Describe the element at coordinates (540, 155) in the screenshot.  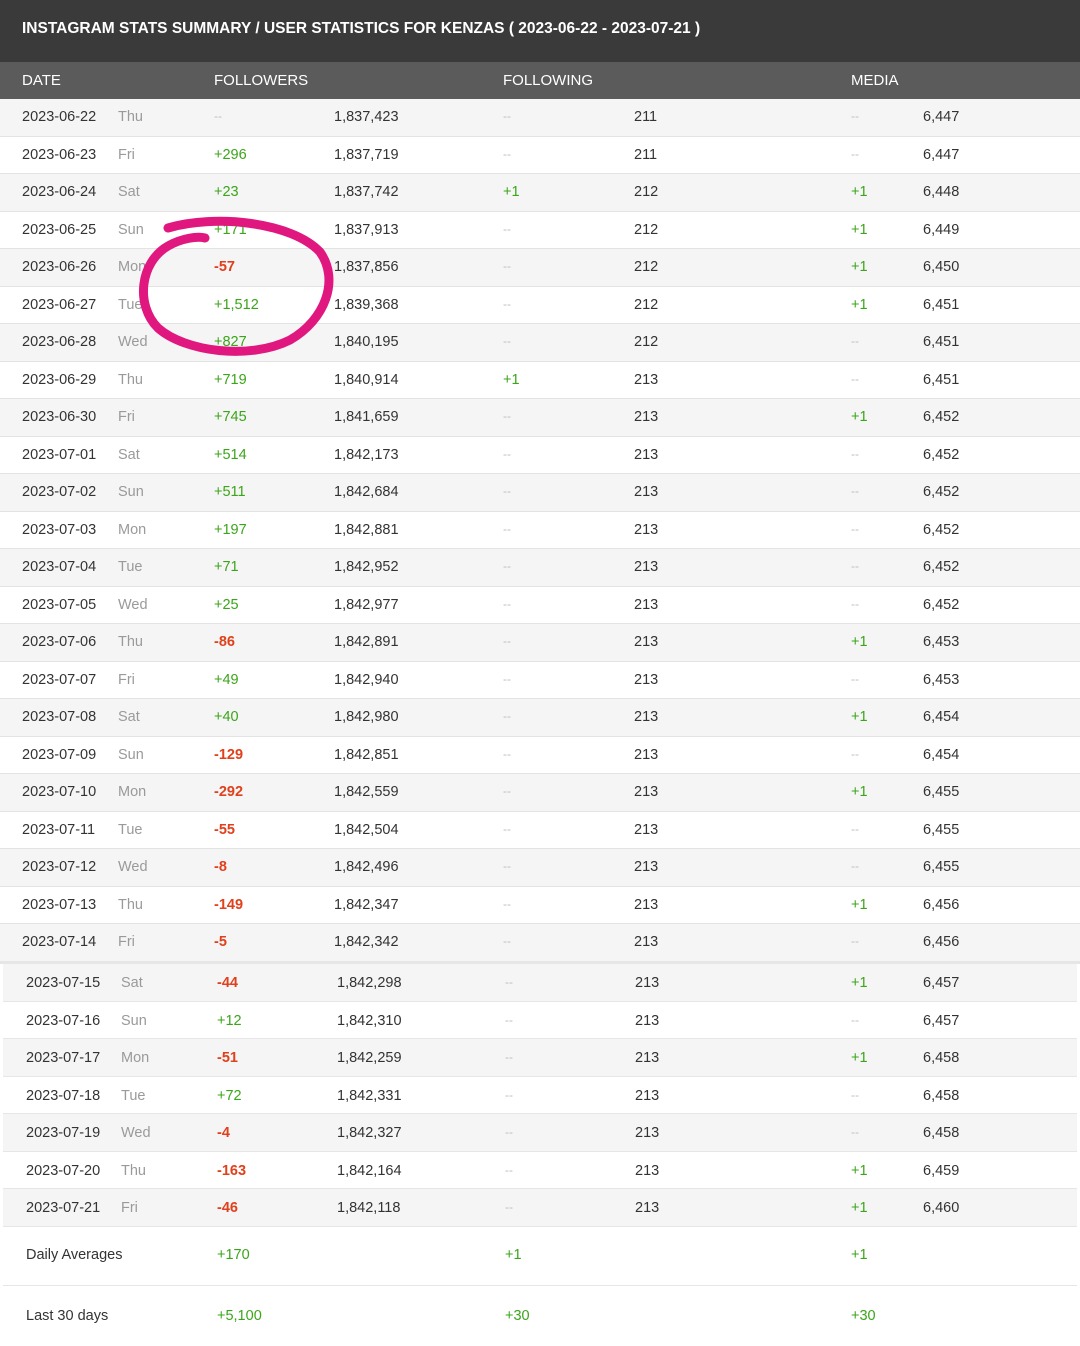
I see `table-row: 2023-06-23 Fri +296 1,837,719 -- 211 -- 6,447` at that location.